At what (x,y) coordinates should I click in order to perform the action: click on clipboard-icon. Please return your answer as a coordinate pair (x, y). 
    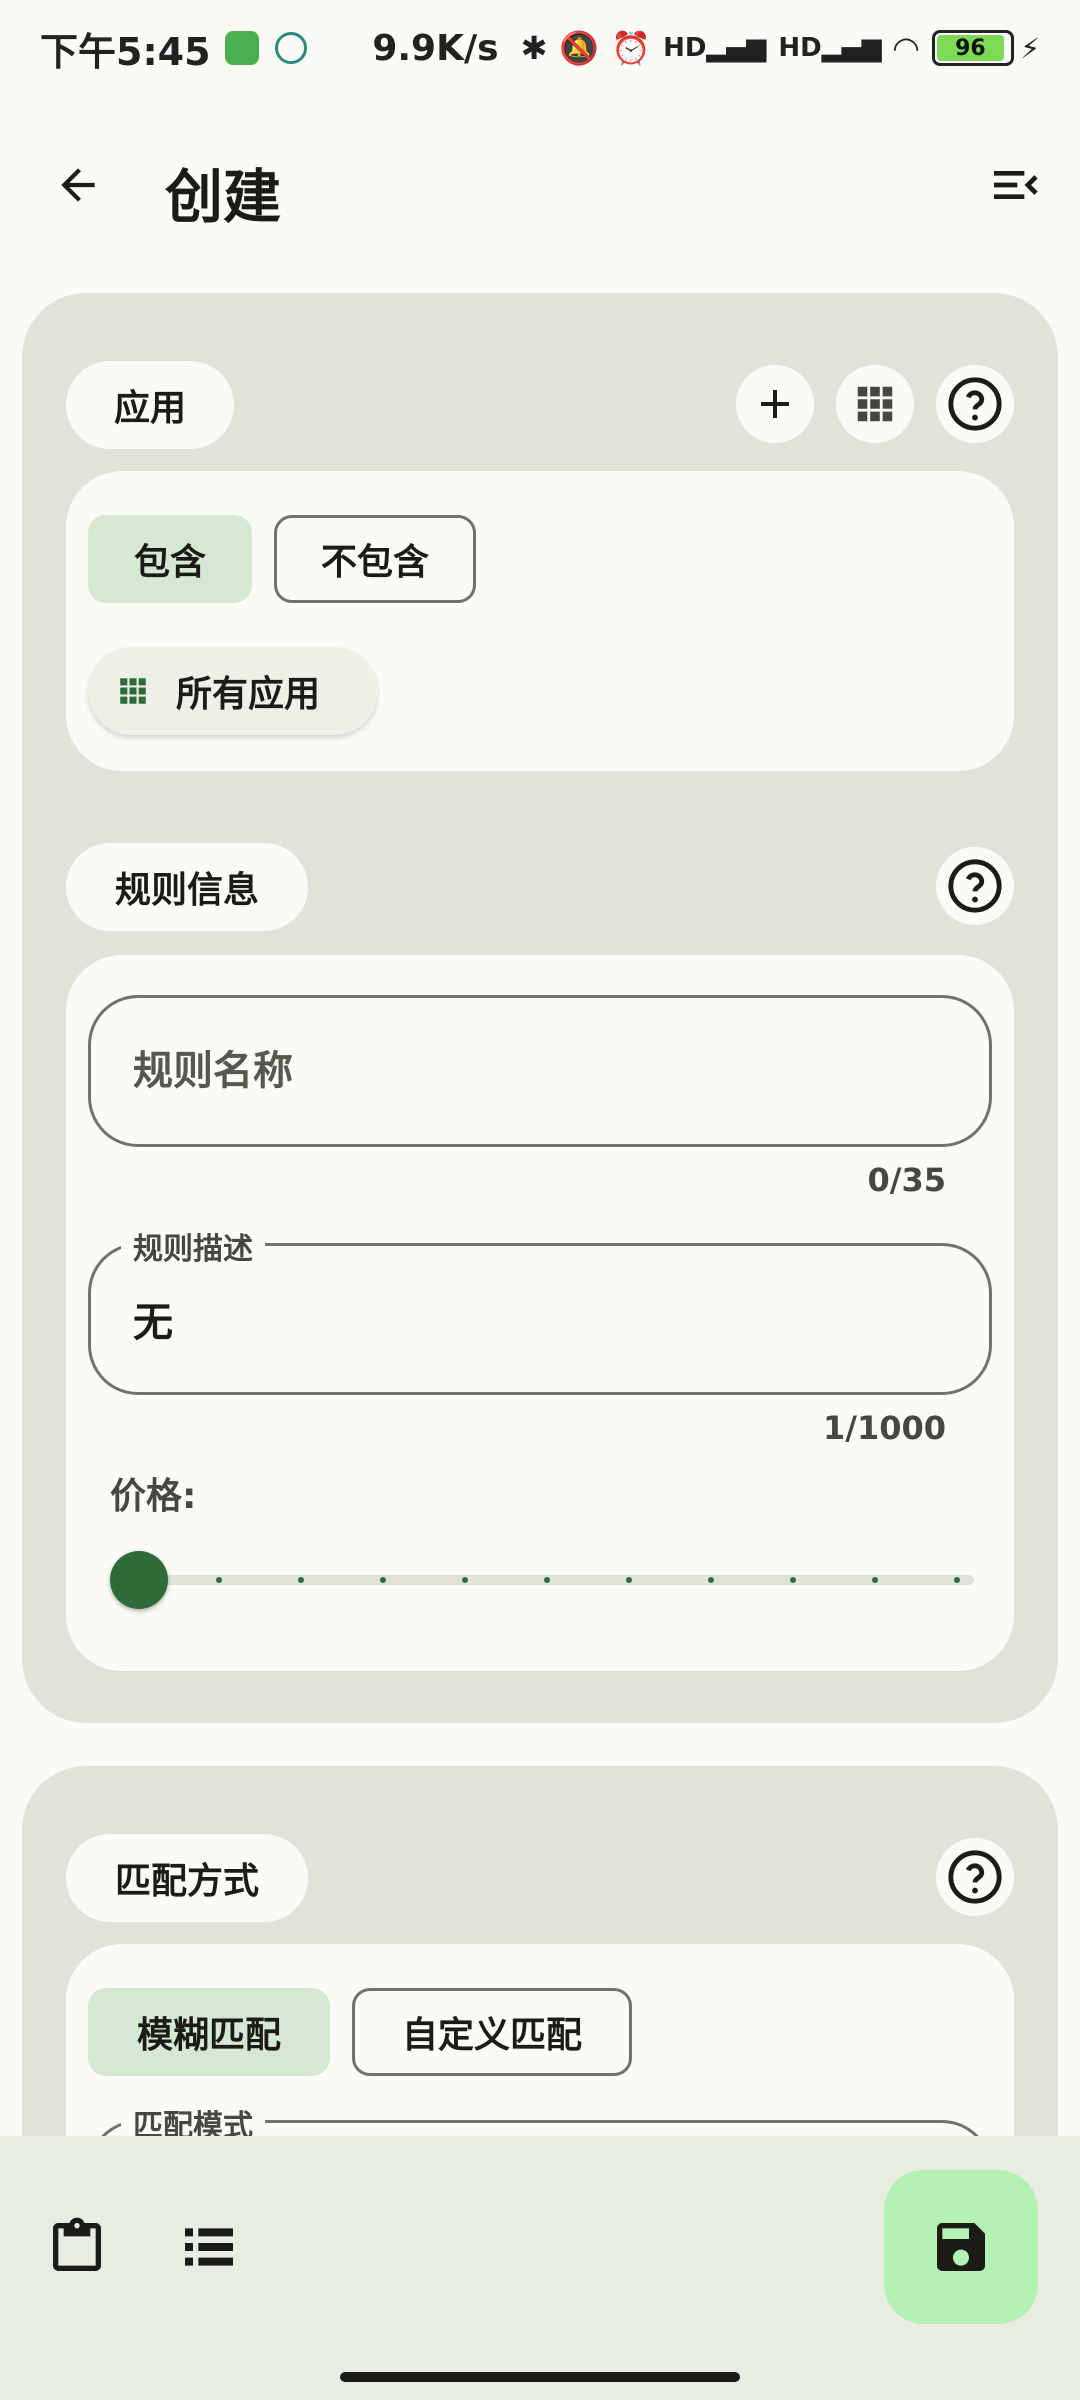
    Looking at the image, I should click on (77, 2244).